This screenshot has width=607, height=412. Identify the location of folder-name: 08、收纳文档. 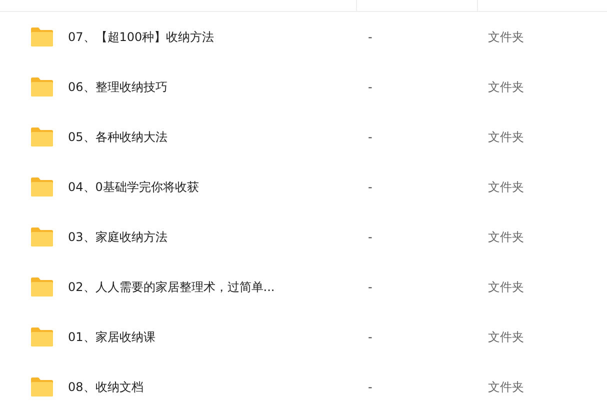
(106, 387).